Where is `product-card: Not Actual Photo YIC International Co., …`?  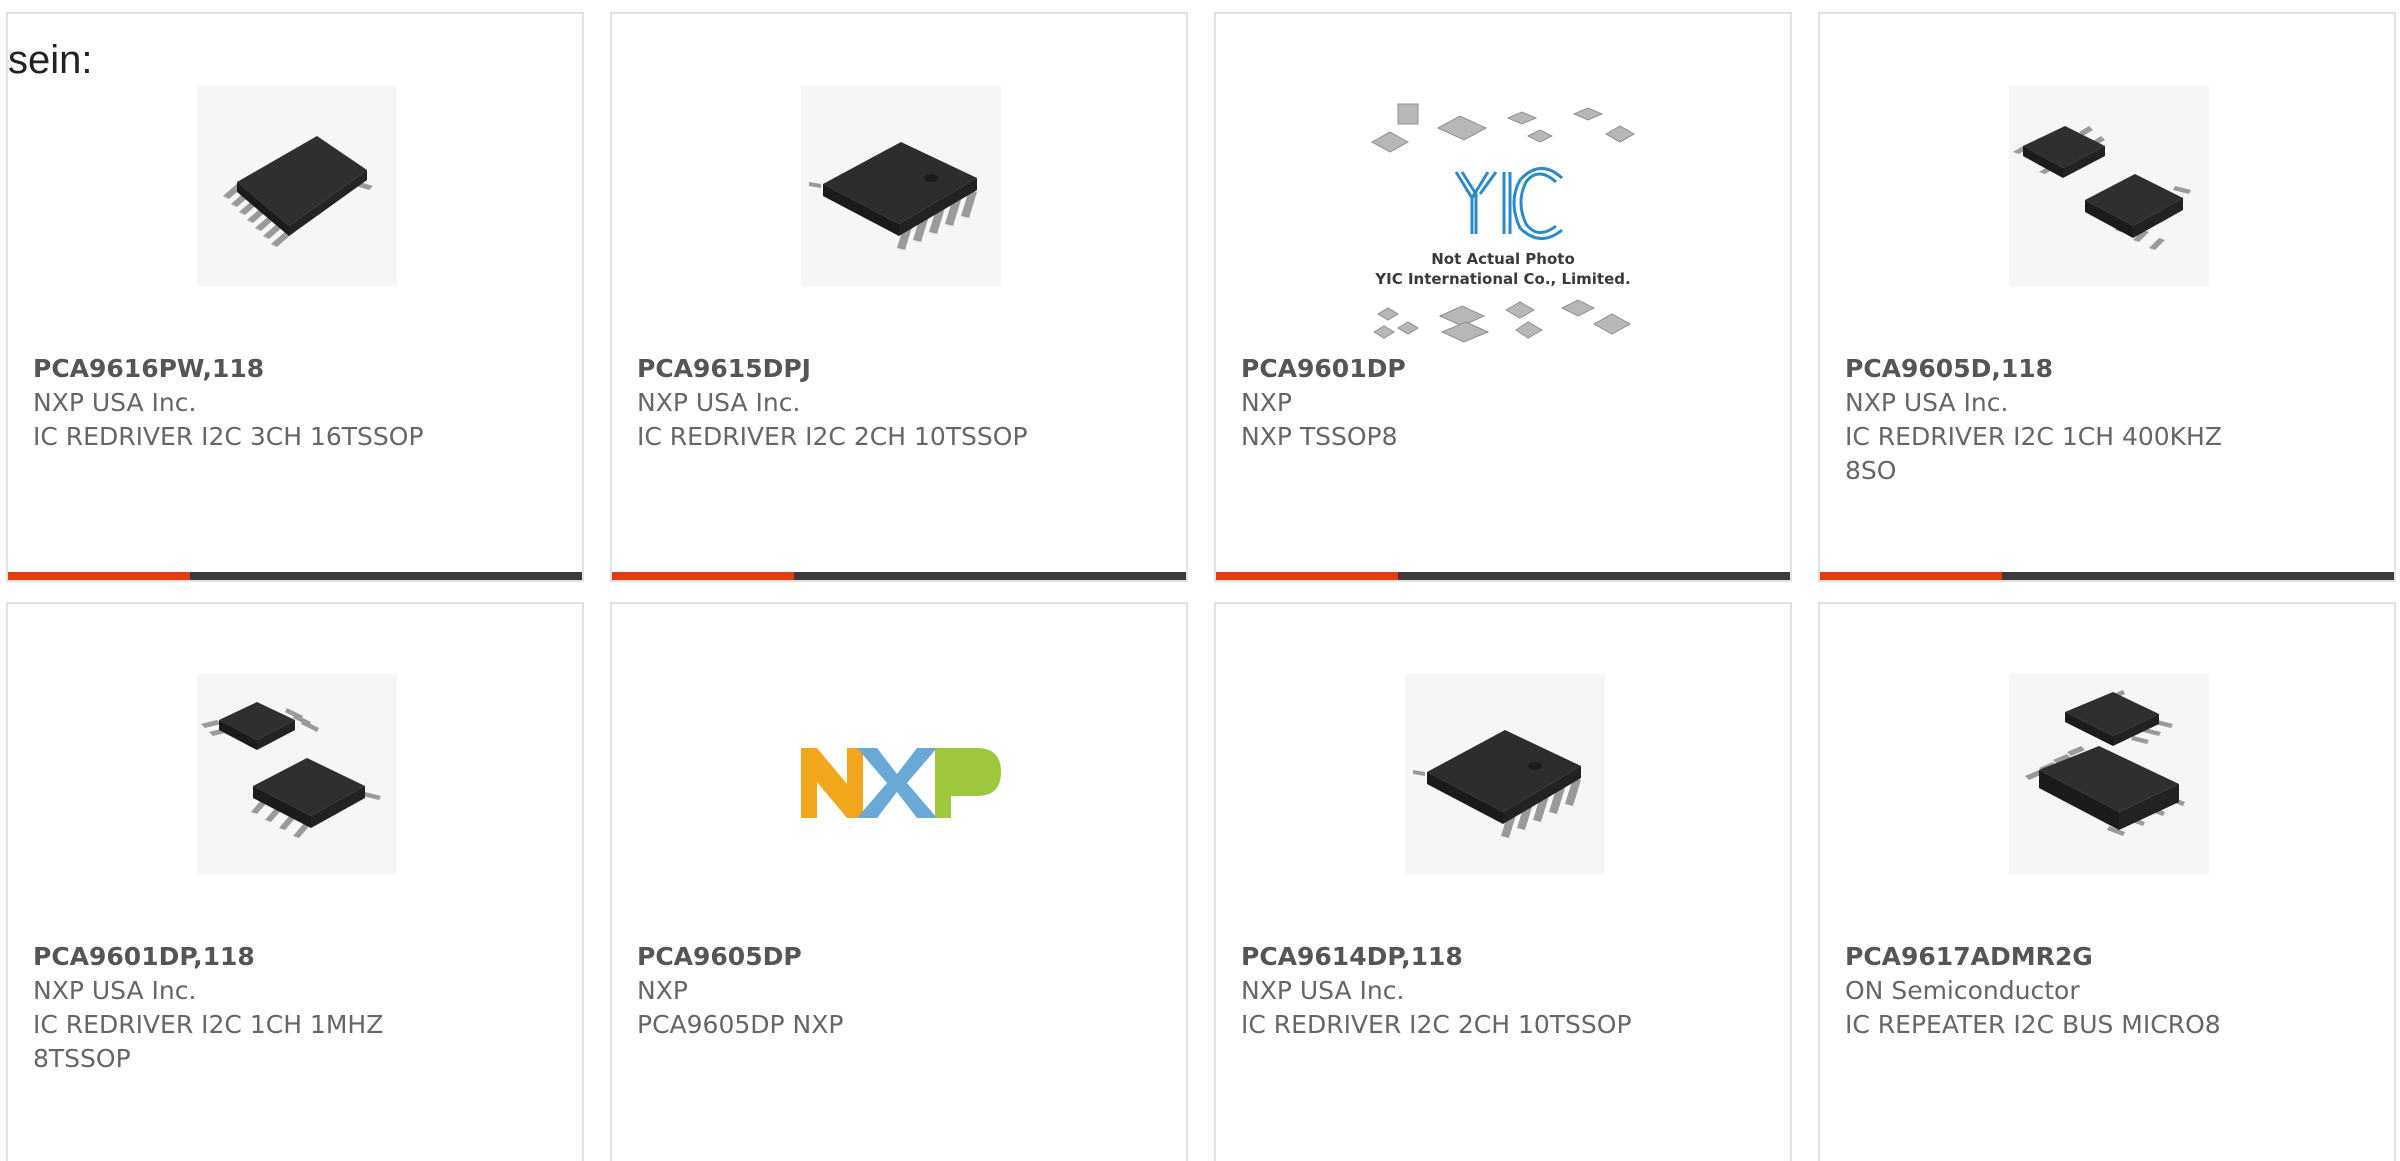 product-card: Not Actual Photo YIC International Co., … is located at coordinates (1503, 297).